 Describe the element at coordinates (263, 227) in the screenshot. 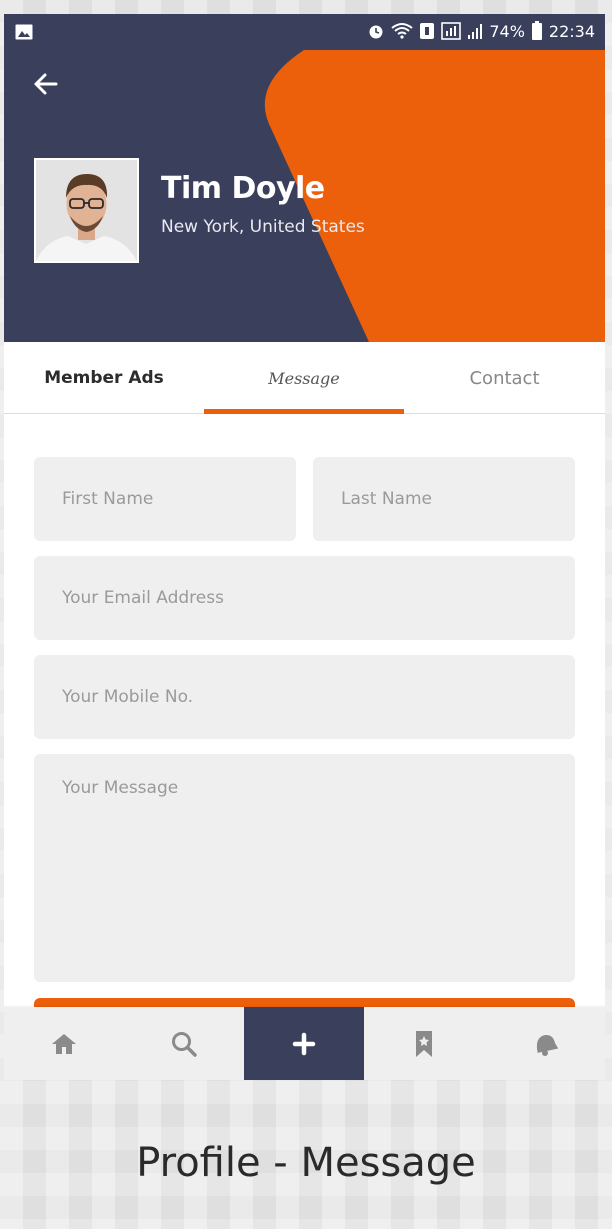

I see `profile-location: New York, United States` at that location.